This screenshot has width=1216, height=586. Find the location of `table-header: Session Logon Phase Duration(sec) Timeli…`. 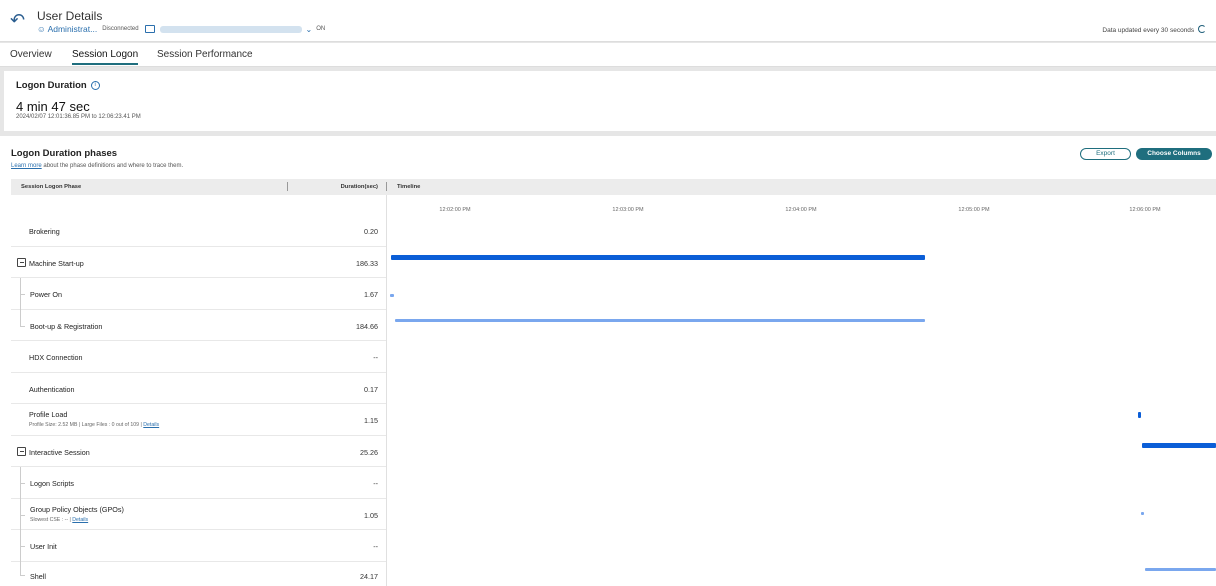

table-header: Session Logon Phase Duration(sec) Timeli… is located at coordinates (613, 187).